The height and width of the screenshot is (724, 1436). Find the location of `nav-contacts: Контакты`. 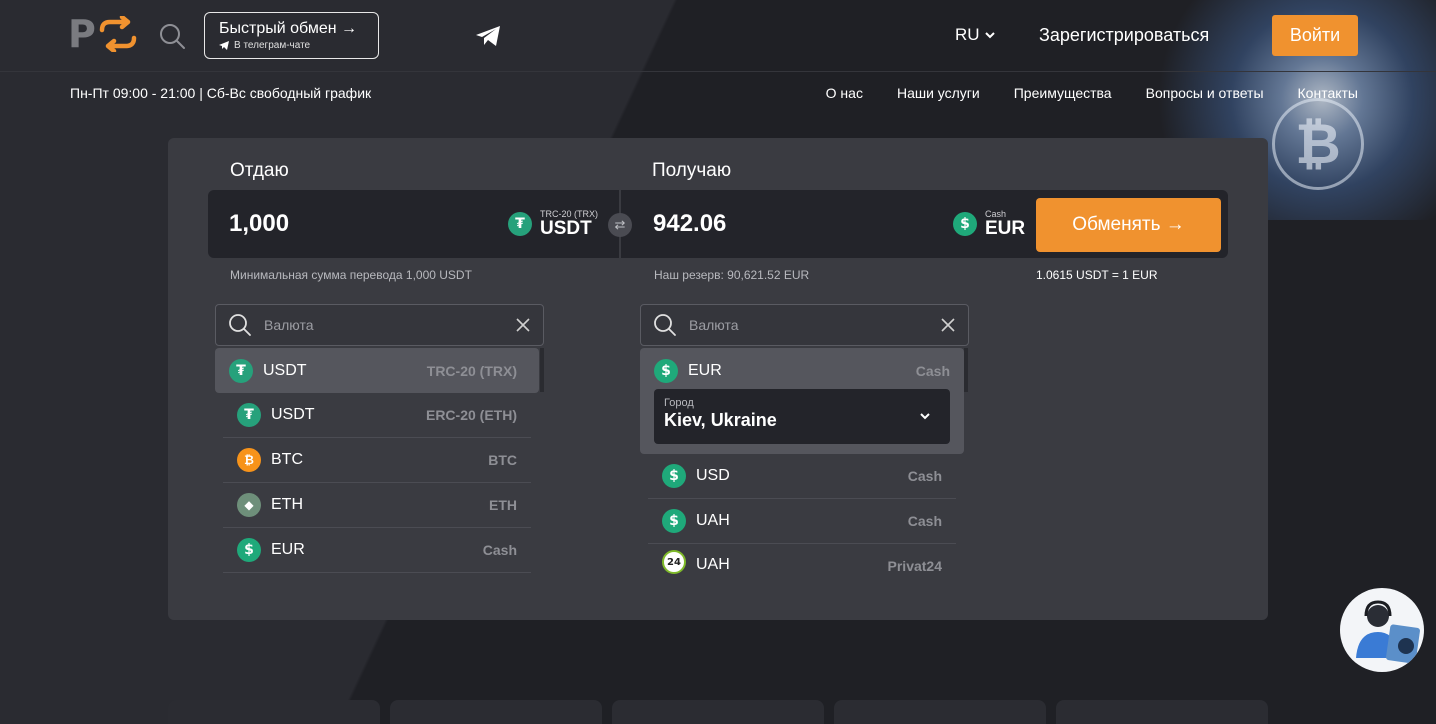

nav-contacts: Контакты is located at coordinates (1328, 93).